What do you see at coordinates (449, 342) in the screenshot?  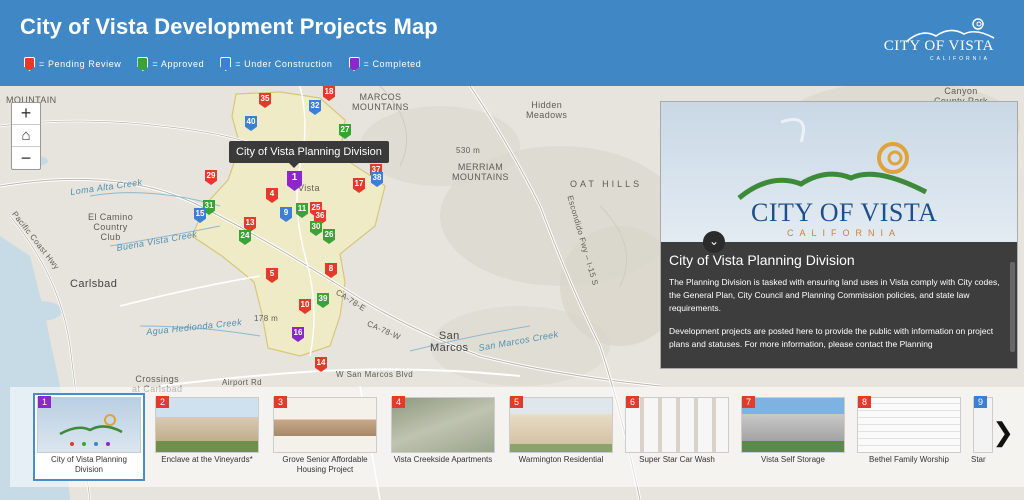 I see `map-label: San Marcos` at bounding box center [449, 342].